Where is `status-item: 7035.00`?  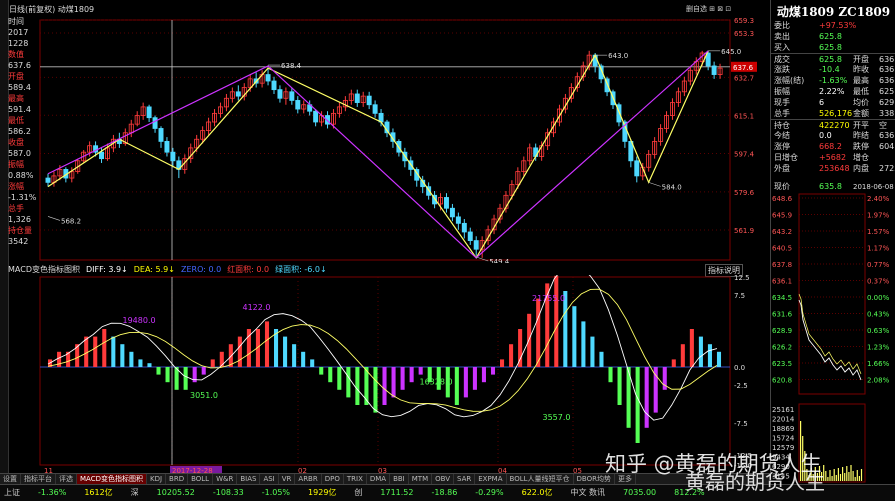 status-item: 7035.00 is located at coordinates (640, 492).